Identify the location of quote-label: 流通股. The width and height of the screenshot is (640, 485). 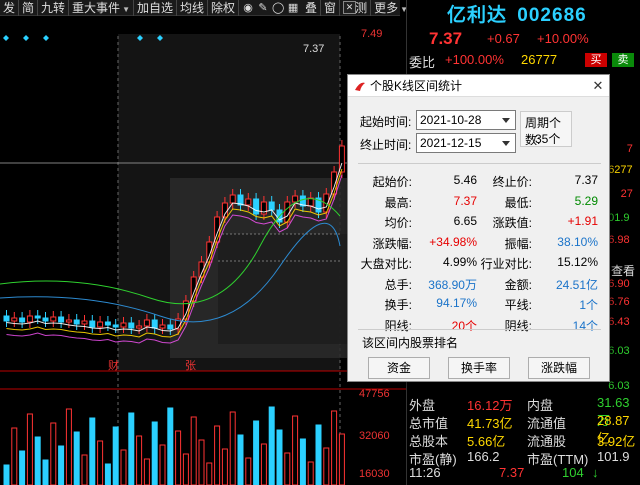
(547, 441).